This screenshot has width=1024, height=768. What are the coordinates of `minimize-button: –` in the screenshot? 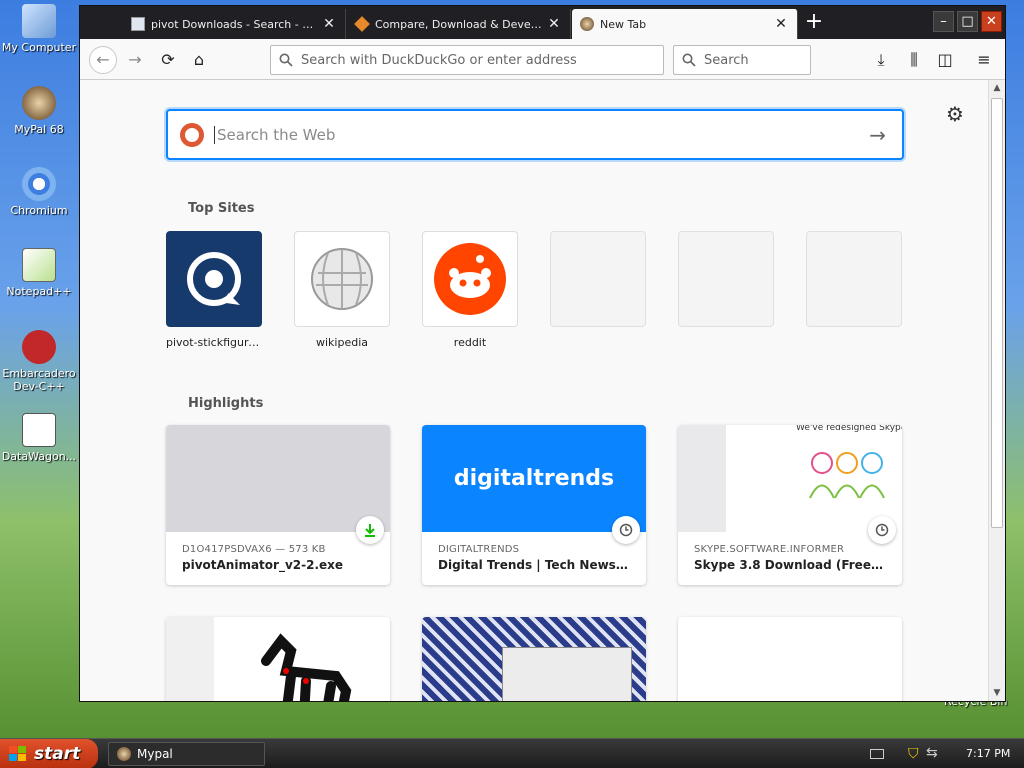 It's located at (943, 21).